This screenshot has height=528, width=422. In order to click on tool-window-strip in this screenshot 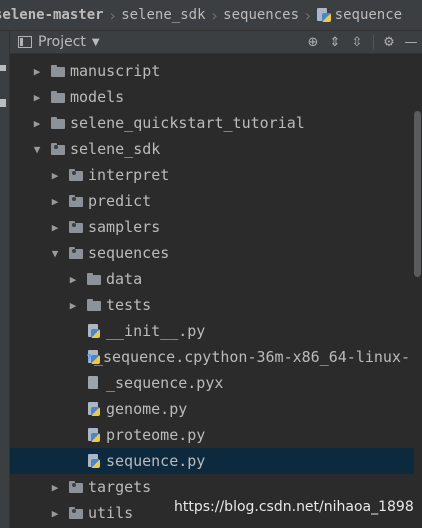, I will do `click(5, 279)`.